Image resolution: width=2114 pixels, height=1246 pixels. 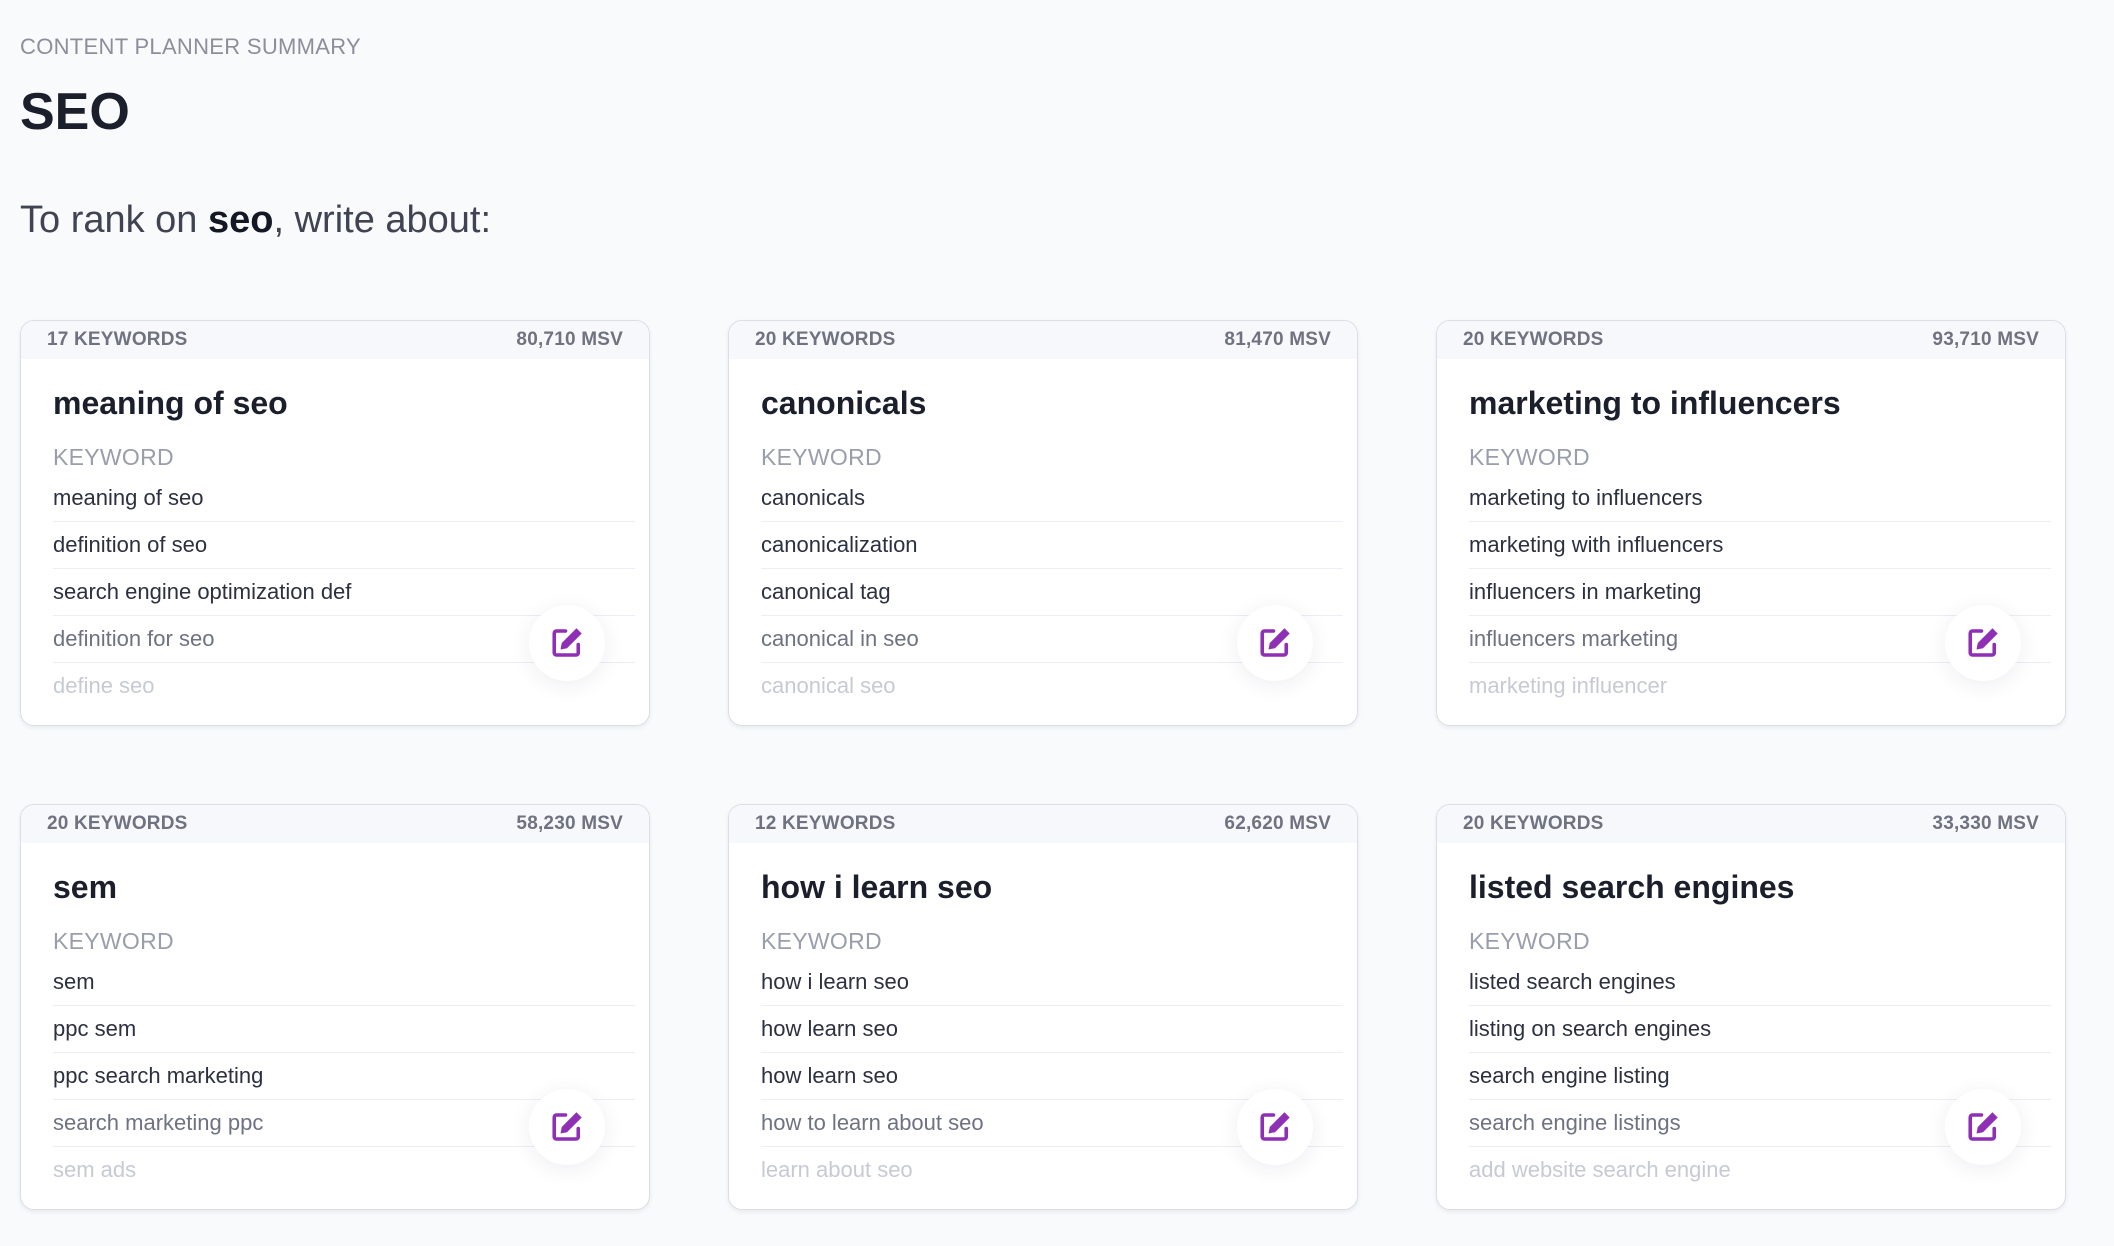 What do you see at coordinates (85, 887) in the screenshot?
I see `card-title: sem` at bounding box center [85, 887].